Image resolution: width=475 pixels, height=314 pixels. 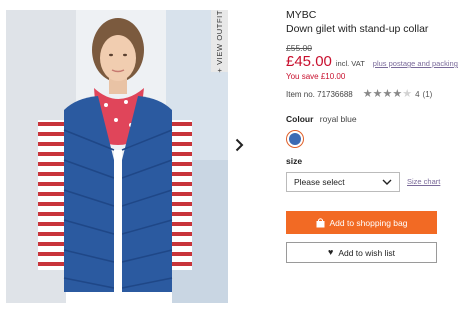 What do you see at coordinates (319, 94) in the screenshot?
I see `item-number: Item no. 71736688` at bounding box center [319, 94].